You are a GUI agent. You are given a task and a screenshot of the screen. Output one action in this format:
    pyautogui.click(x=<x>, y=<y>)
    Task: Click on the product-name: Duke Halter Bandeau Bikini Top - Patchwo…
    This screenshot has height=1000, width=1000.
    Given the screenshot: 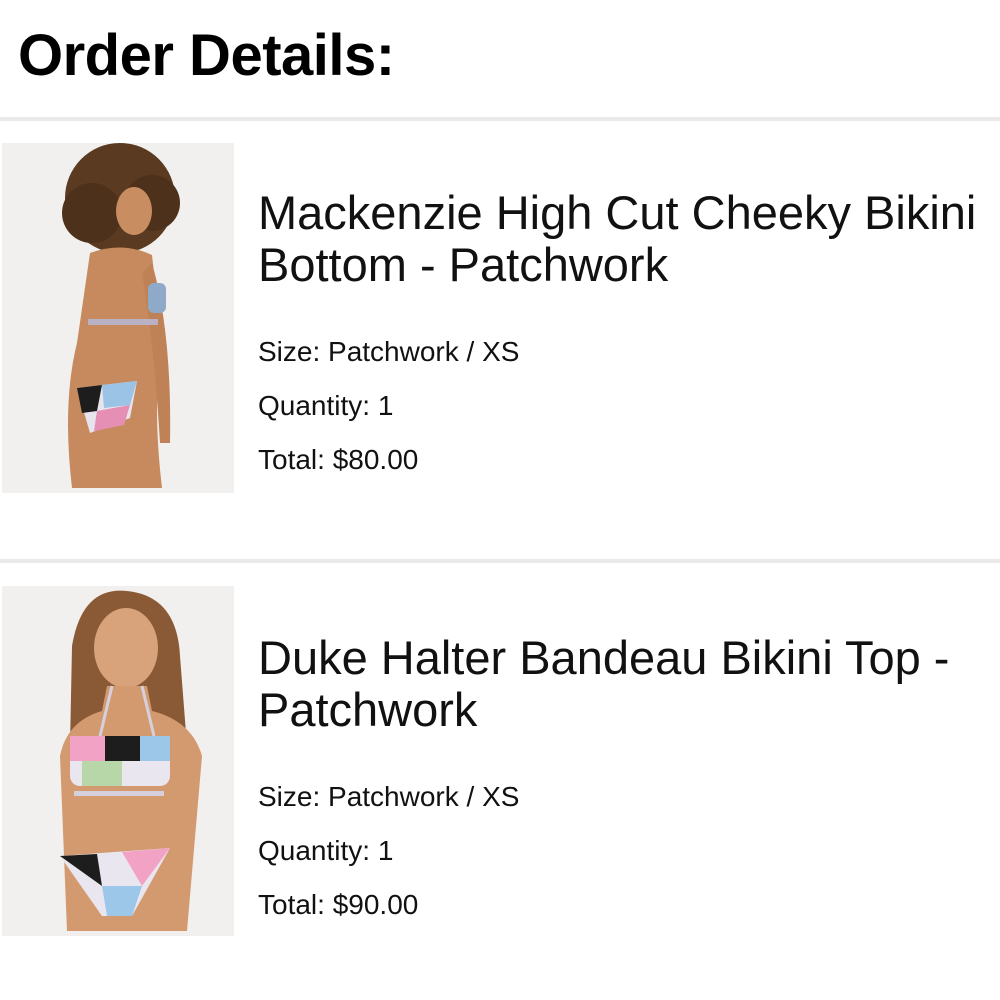 What is the action you would take?
    pyautogui.click(x=623, y=684)
    